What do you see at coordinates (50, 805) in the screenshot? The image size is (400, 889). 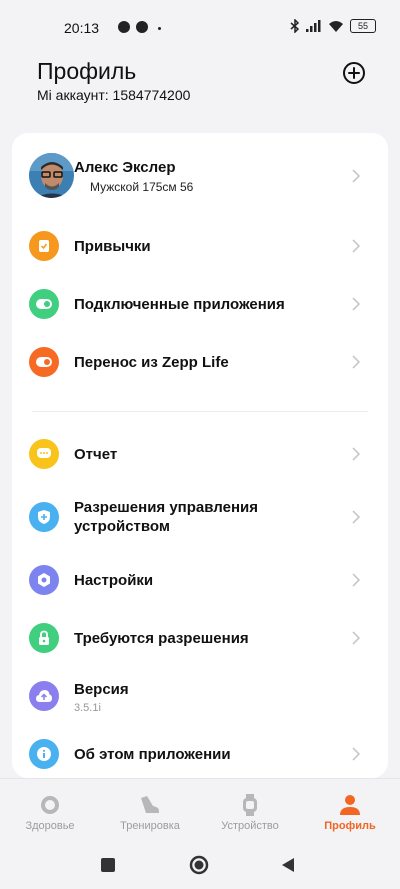 I see `health-icon` at bounding box center [50, 805].